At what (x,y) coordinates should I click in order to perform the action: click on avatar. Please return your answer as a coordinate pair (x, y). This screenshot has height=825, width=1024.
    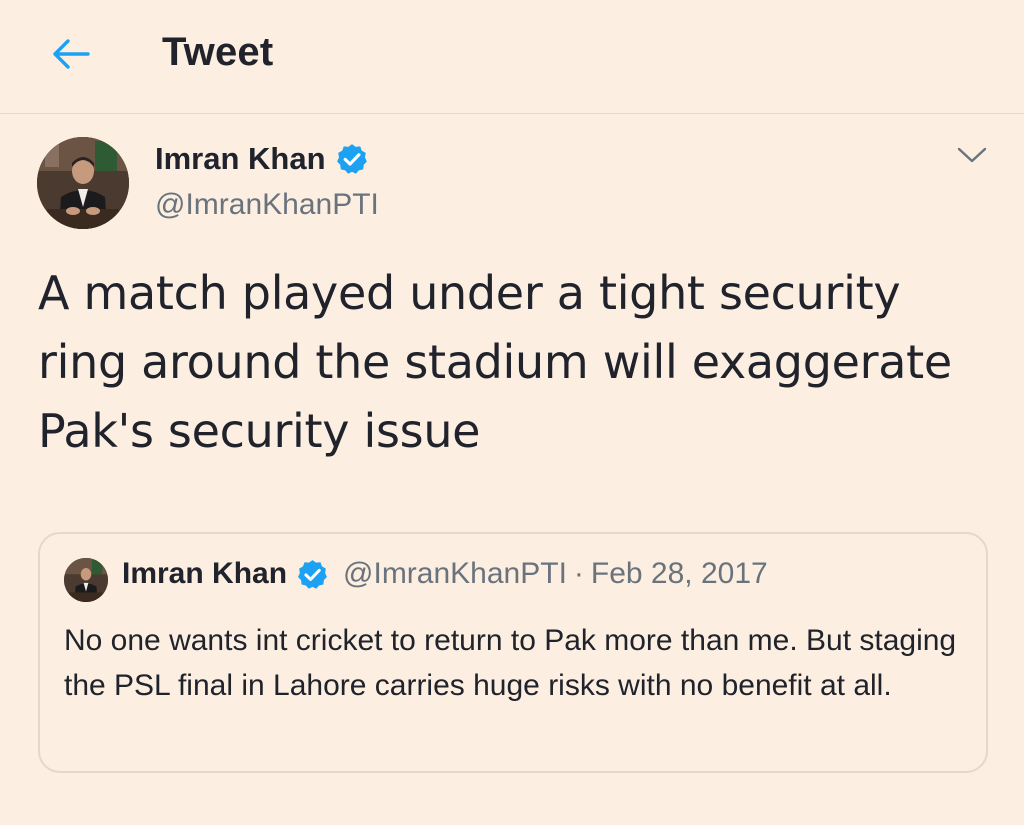
    Looking at the image, I should click on (83, 183).